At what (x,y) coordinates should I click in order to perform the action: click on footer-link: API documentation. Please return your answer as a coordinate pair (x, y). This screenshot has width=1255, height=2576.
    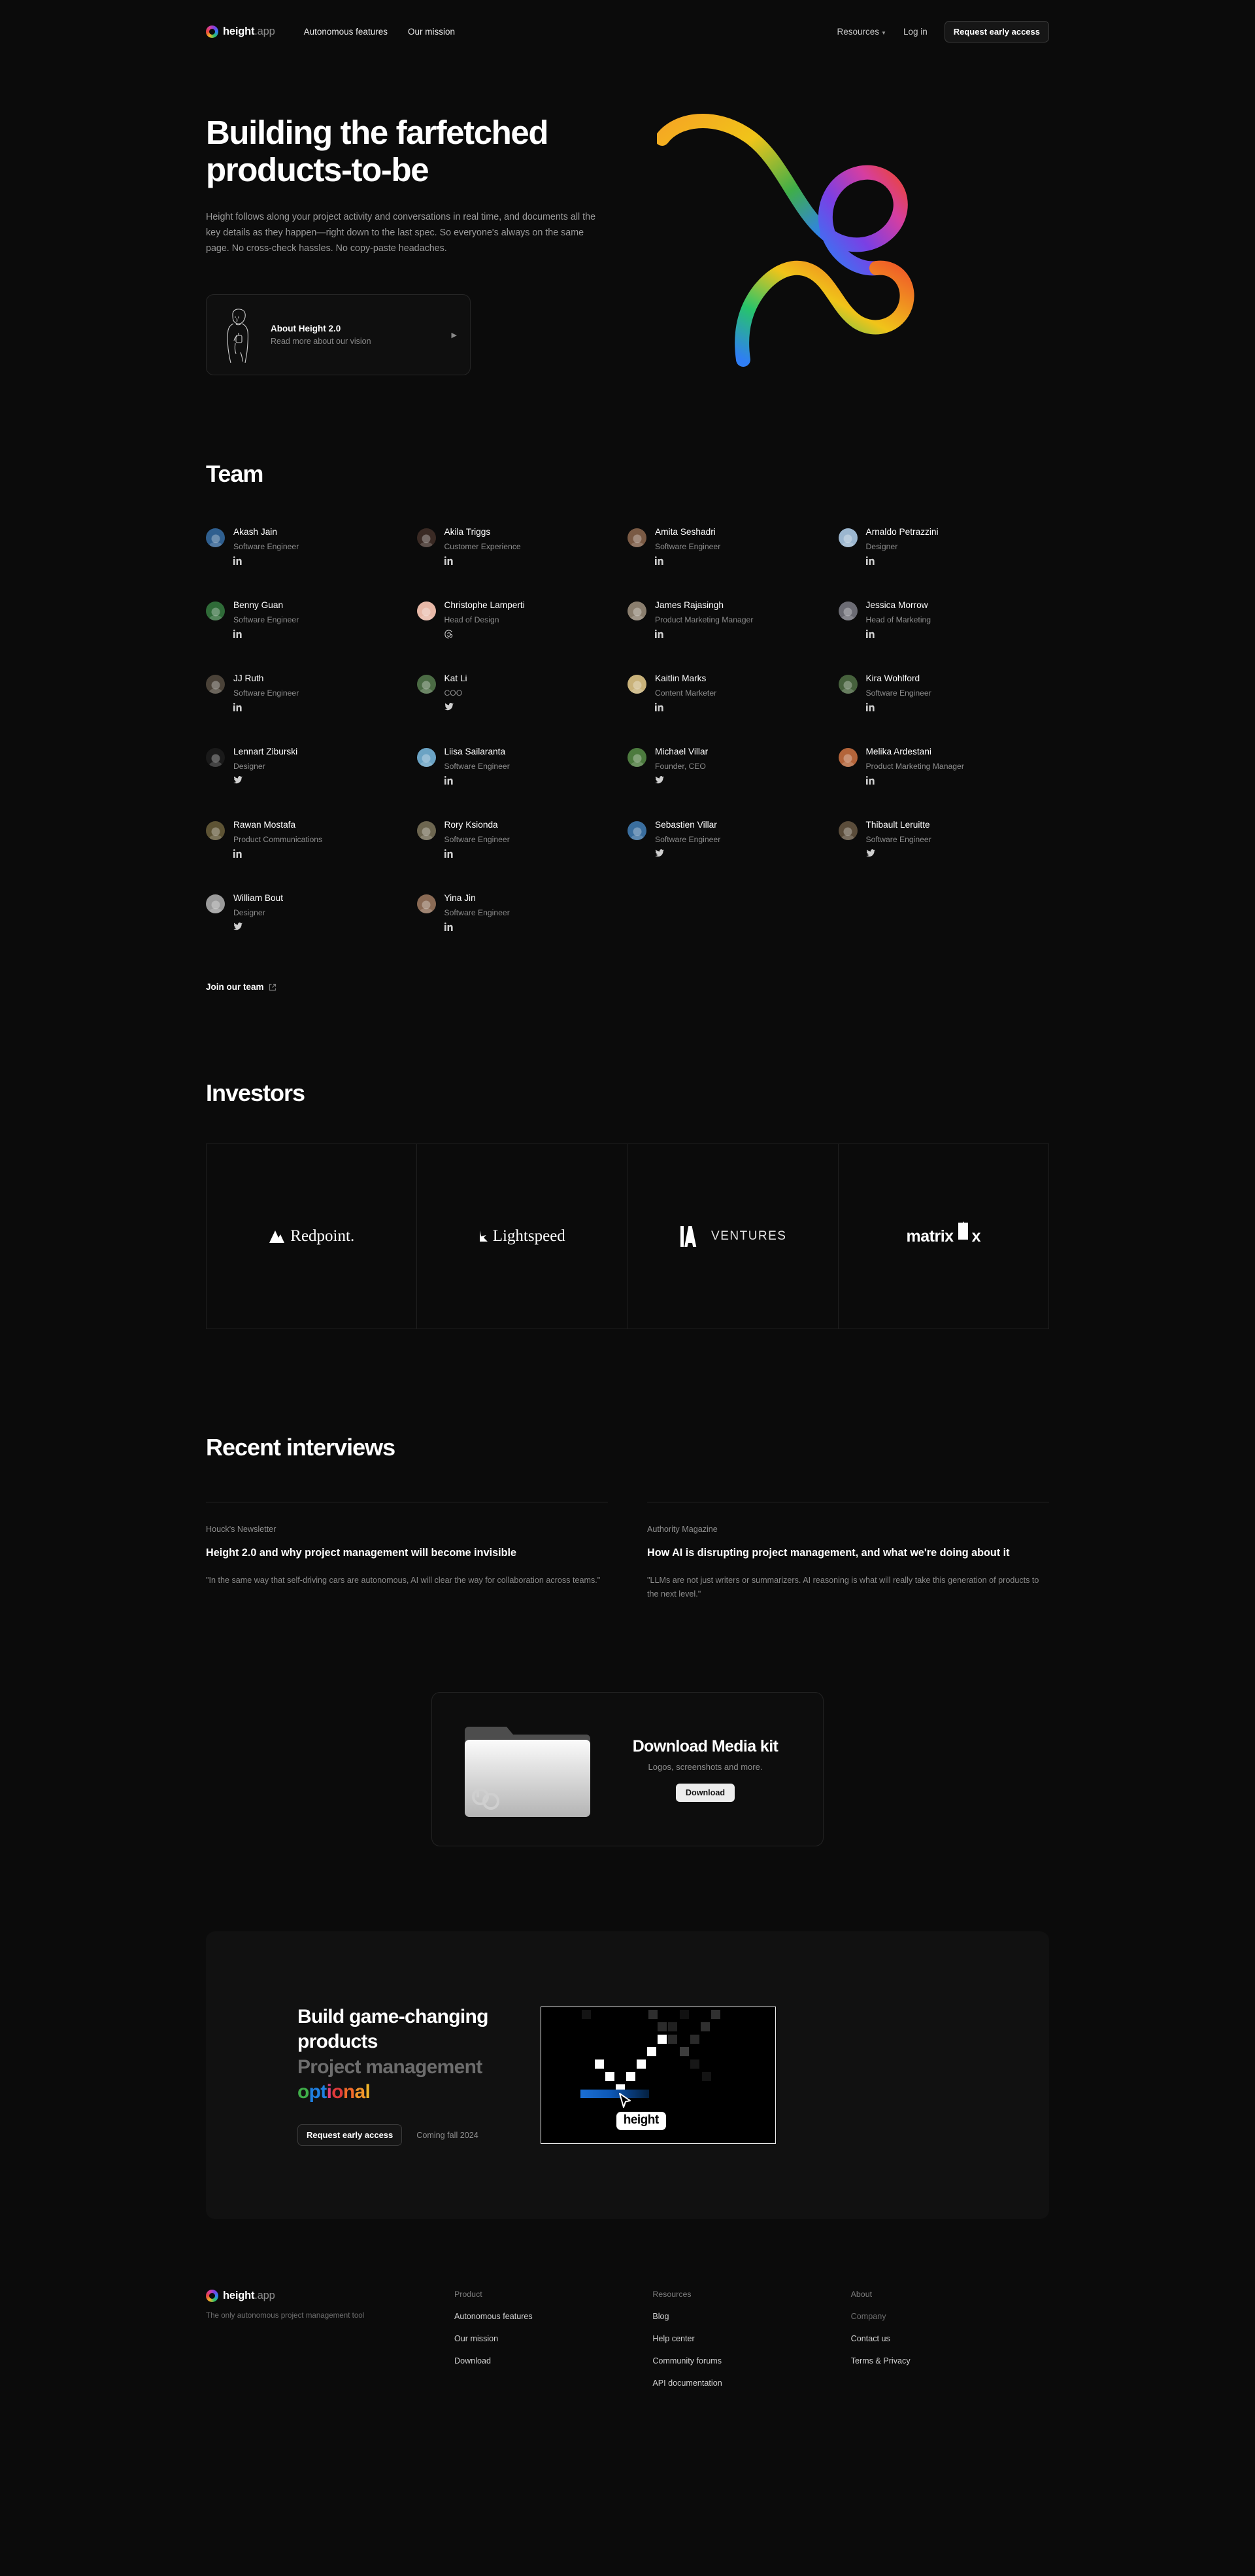
    Looking at the image, I should click on (751, 2383).